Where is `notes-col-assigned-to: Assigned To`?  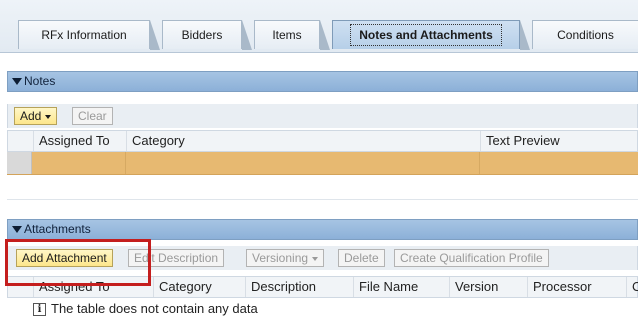 notes-col-assigned-to: Assigned To is located at coordinates (71, 141).